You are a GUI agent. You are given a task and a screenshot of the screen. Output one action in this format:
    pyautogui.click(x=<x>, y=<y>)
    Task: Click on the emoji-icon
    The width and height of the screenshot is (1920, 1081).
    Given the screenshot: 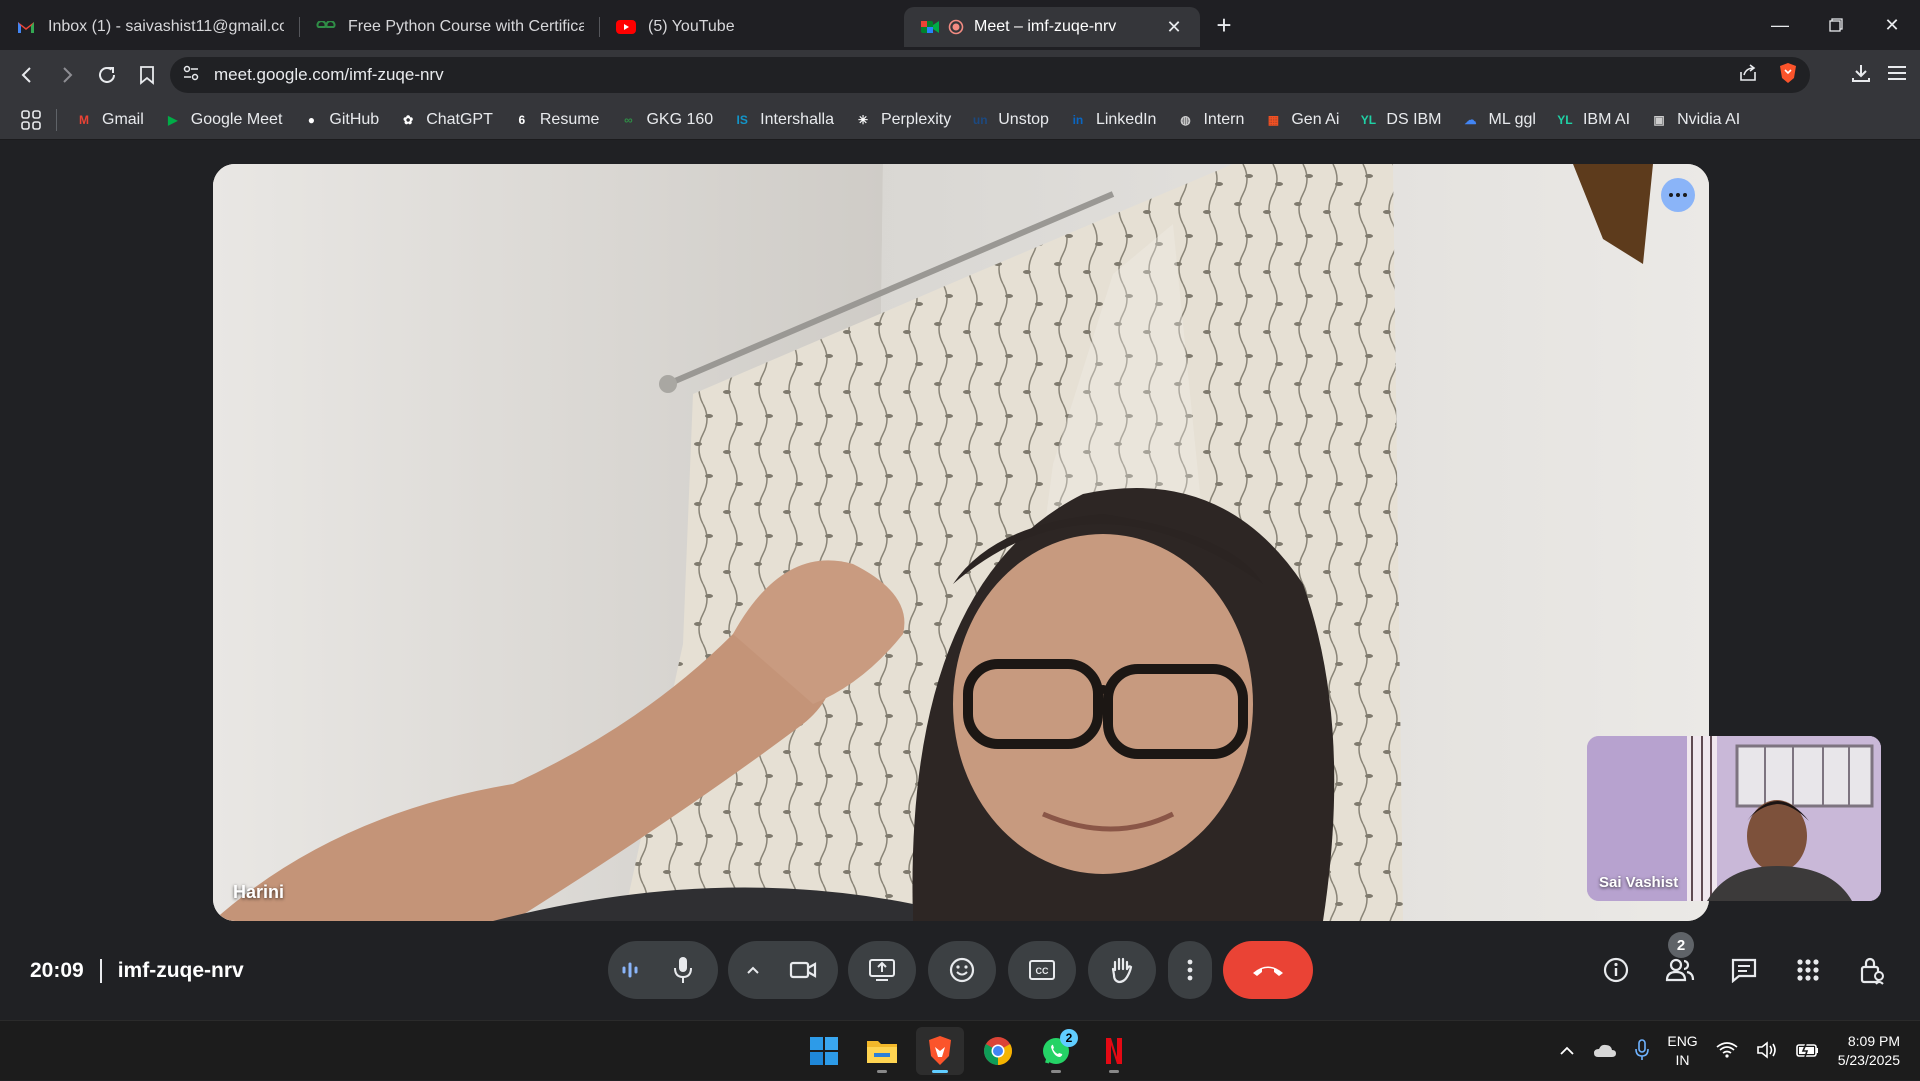 What is the action you would take?
    pyautogui.click(x=962, y=970)
    